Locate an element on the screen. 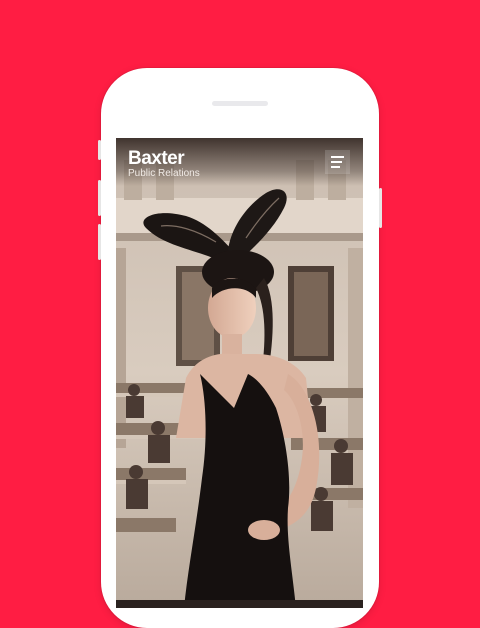  earpiece-speaker is located at coordinates (240, 103).